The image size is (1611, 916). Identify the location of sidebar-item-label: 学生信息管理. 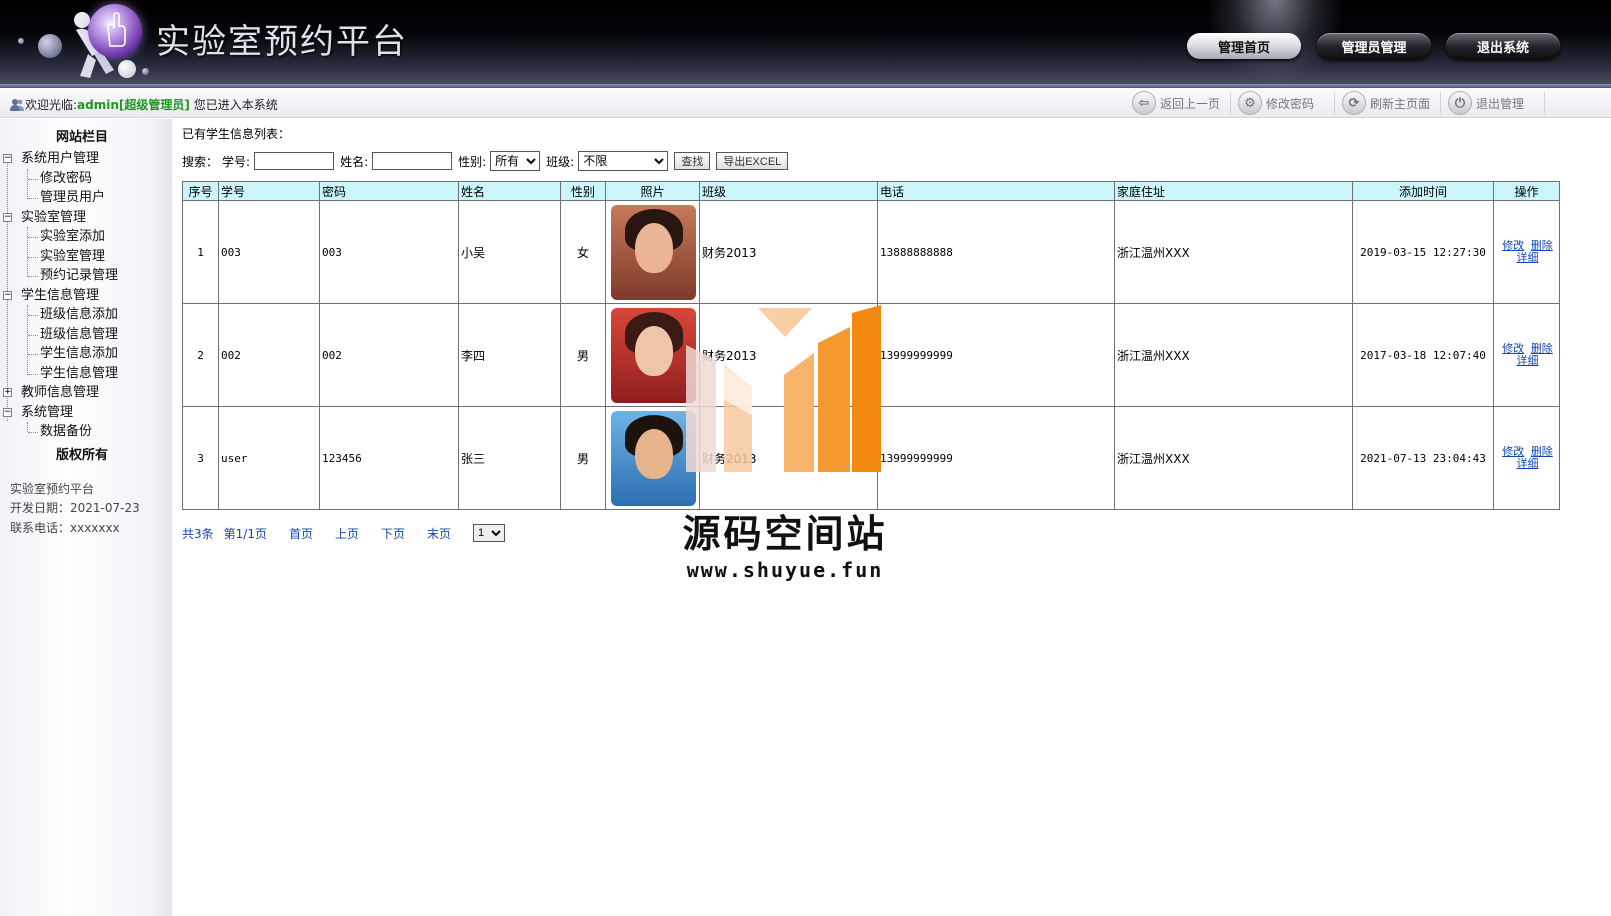
(79, 373).